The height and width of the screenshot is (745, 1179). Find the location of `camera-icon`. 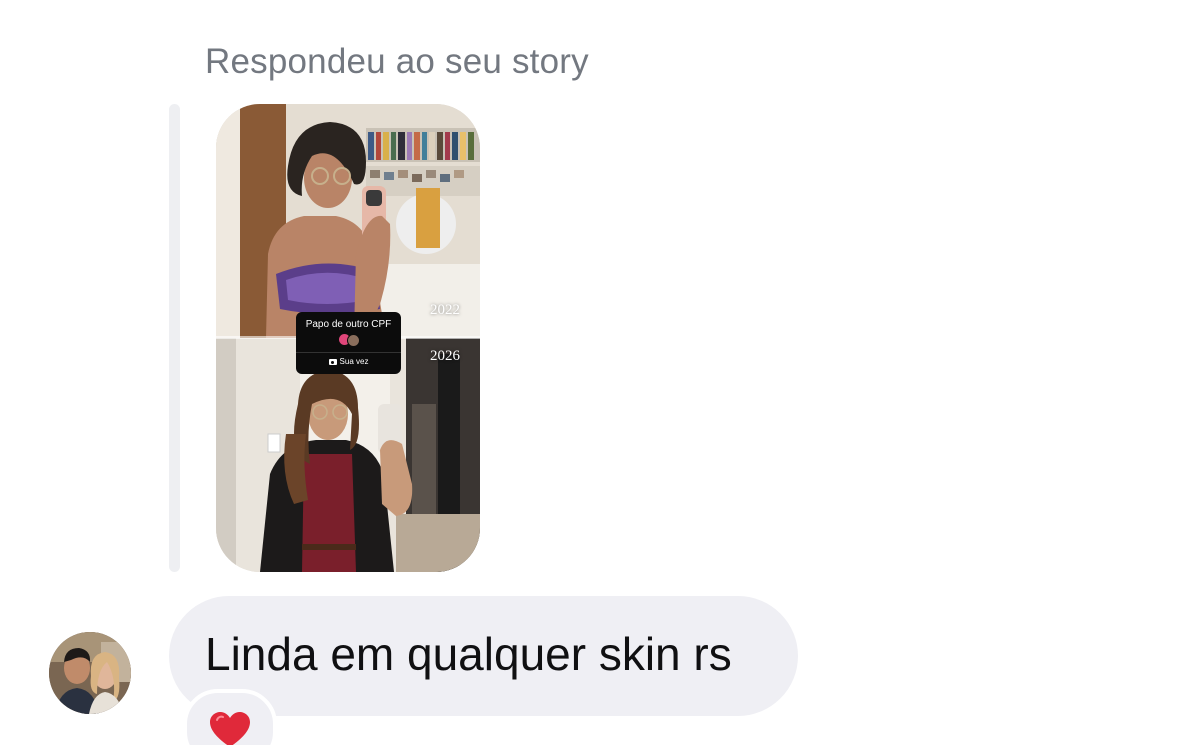

camera-icon is located at coordinates (332, 362).